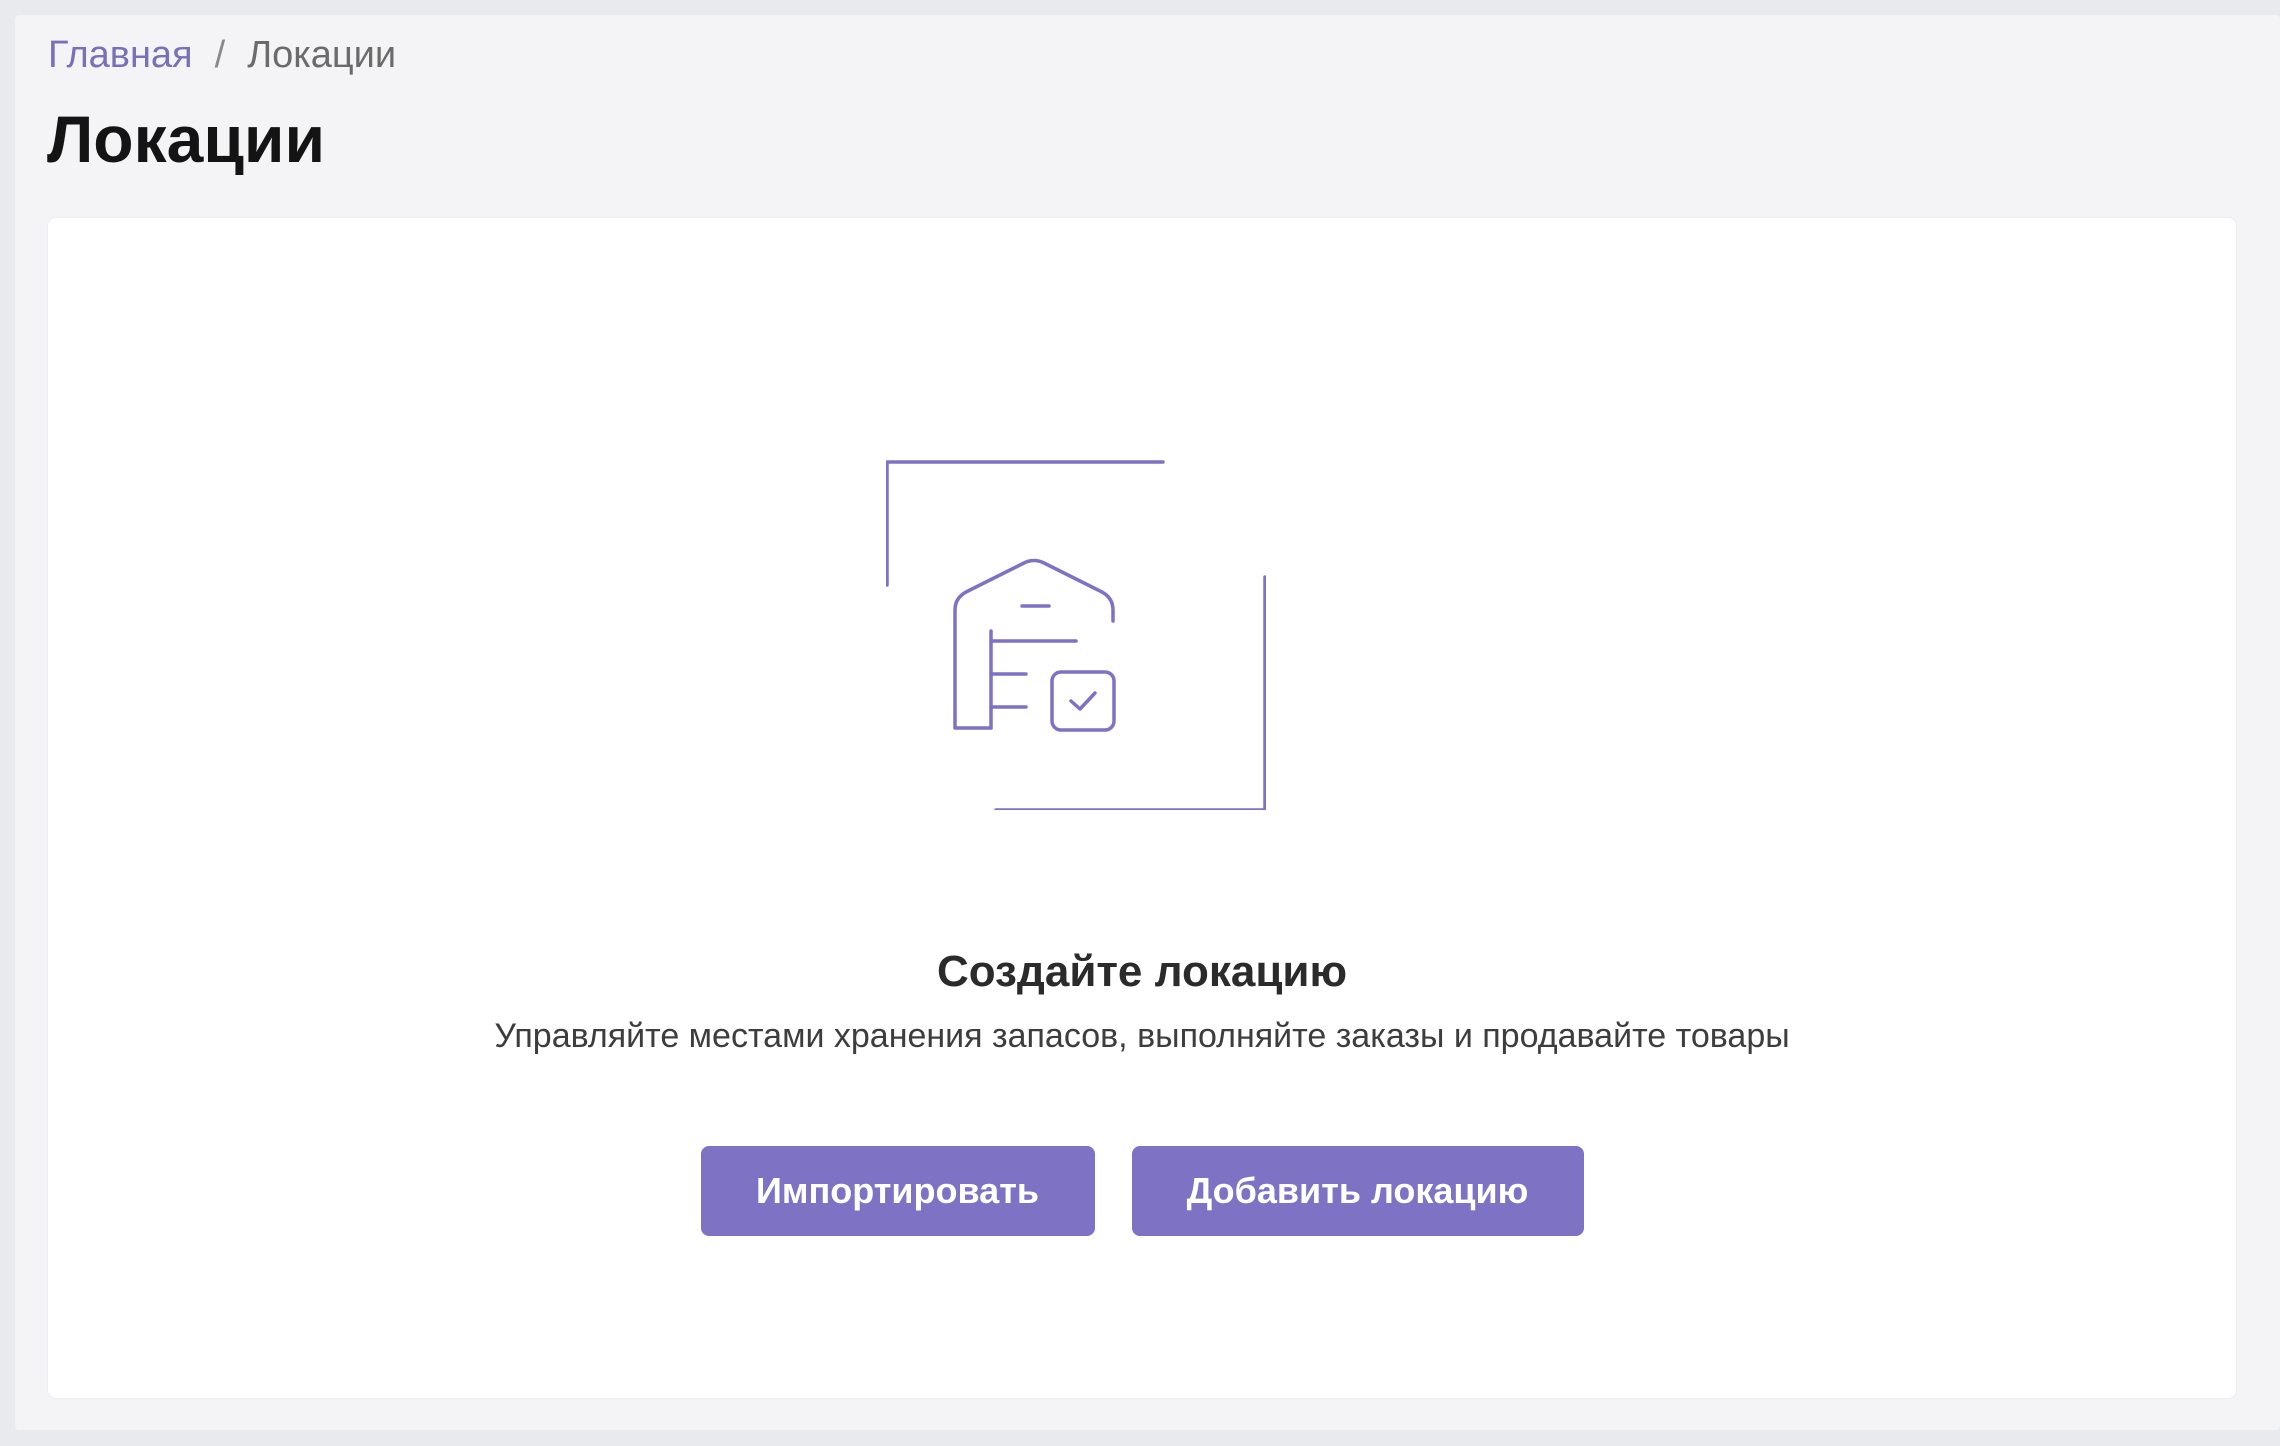  I want to click on breadcrumb-home-link: Главная, so click(120, 55).